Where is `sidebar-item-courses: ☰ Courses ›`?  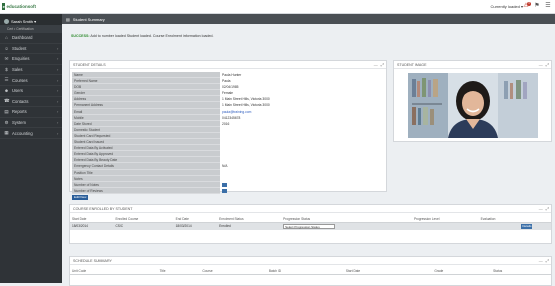
sidebar-item-courses: ☰ Courses › is located at coordinates (31, 80).